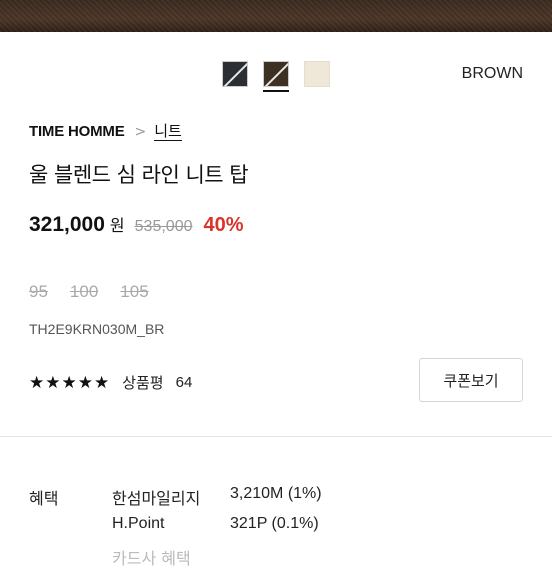 Image resolution: width=552 pixels, height=569 pixels. What do you see at coordinates (471, 380) in the screenshot?
I see `view-coupon-button: 쿠폰보기` at bounding box center [471, 380].